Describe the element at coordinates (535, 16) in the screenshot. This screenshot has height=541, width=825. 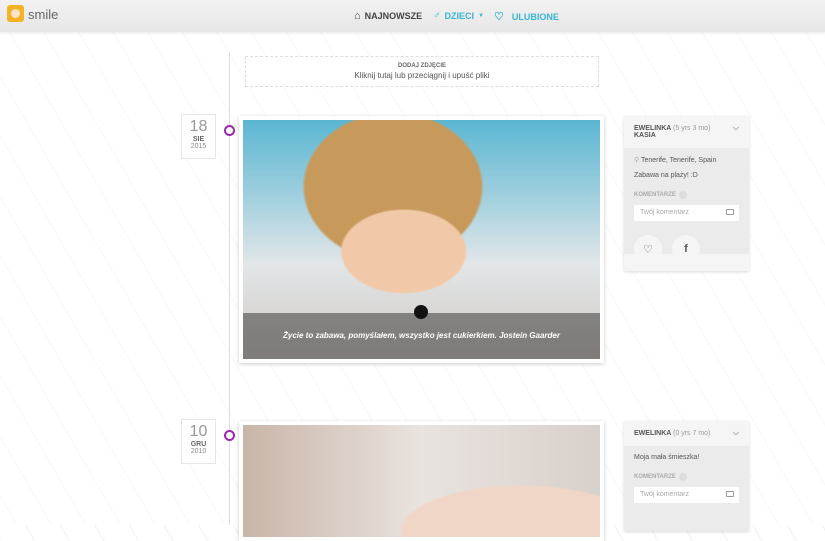
I see `nav-label: ULUBIONE` at that location.